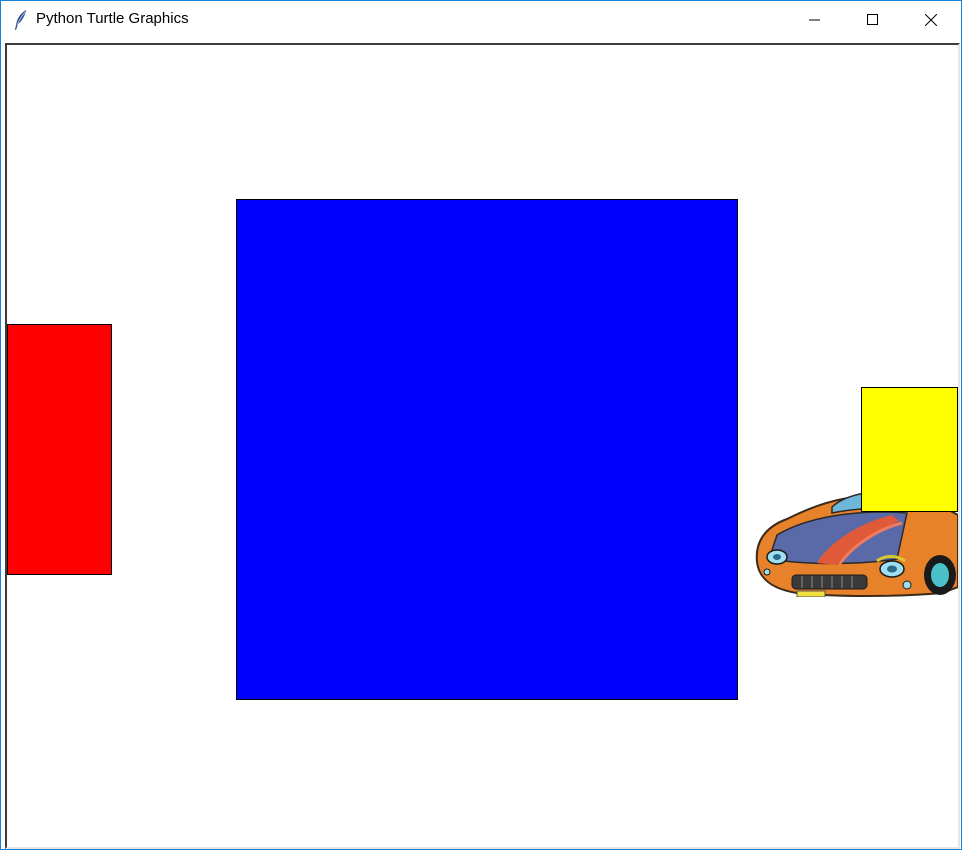 The height and width of the screenshot is (850, 962). What do you see at coordinates (112, 18) in the screenshot?
I see `window-title: Python Turtle Graphics` at bounding box center [112, 18].